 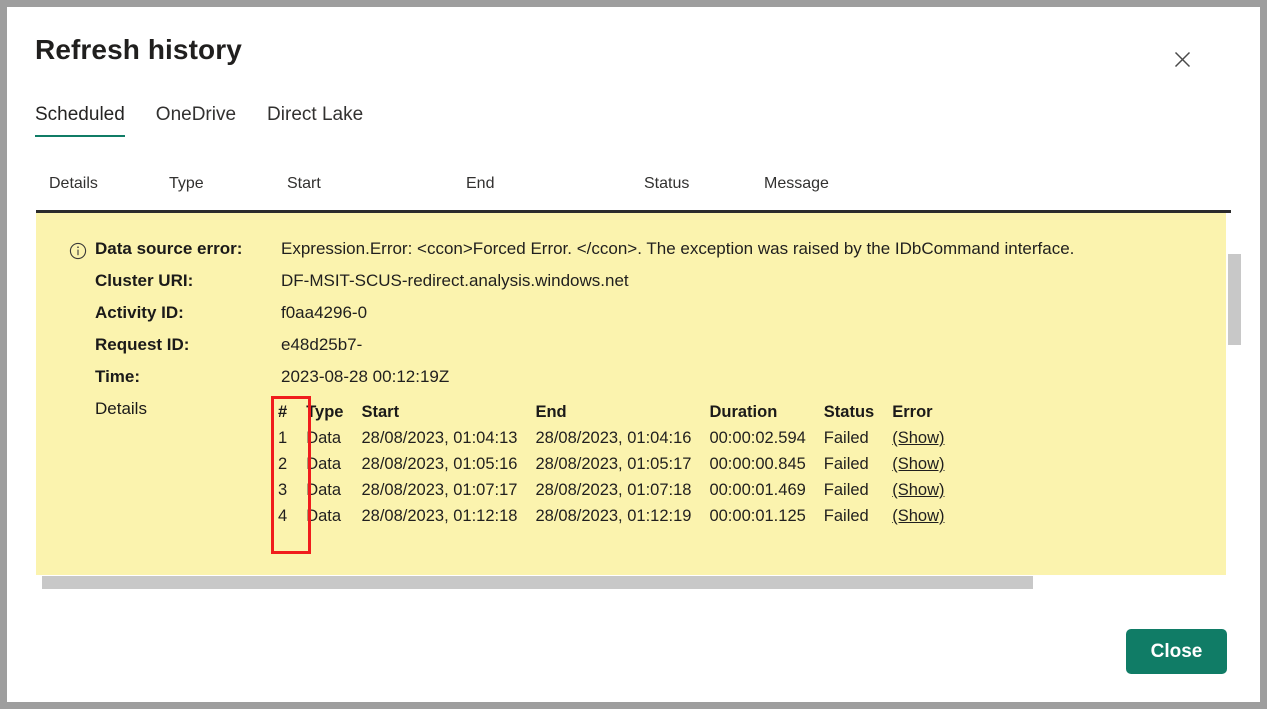 What do you see at coordinates (380, 412) in the screenshot?
I see `header-start: Start` at bounding box center [380, 412].